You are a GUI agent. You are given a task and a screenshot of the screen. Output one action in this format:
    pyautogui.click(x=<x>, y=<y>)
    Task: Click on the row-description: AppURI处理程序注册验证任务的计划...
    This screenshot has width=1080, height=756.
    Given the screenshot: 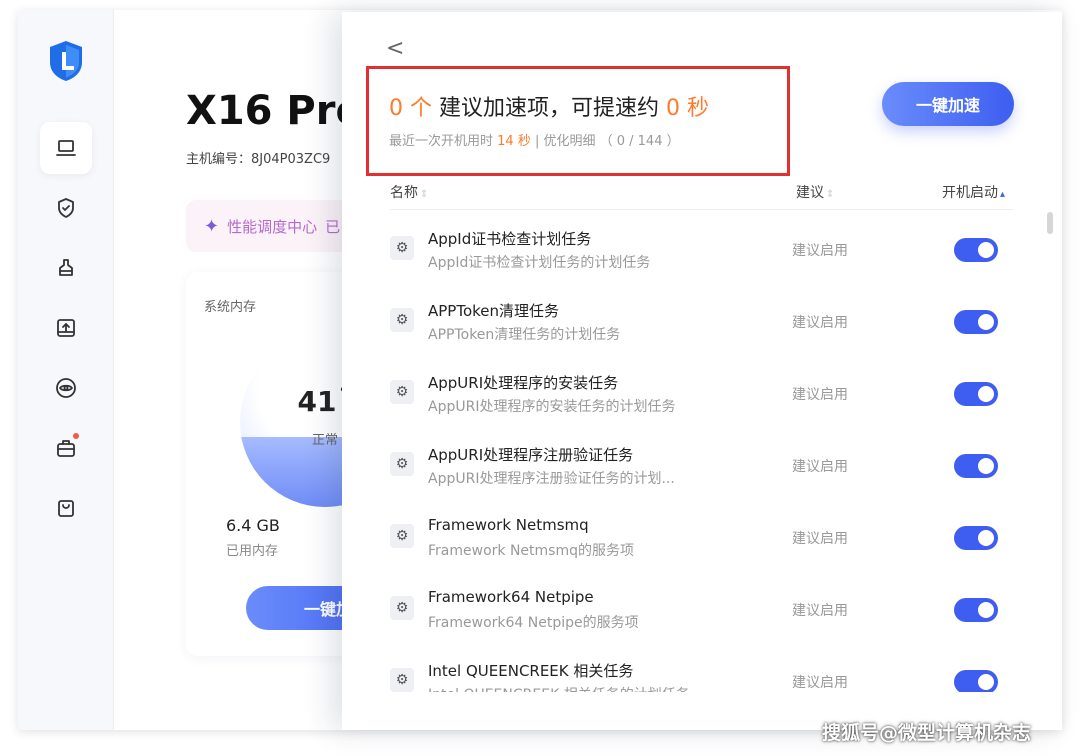 What is the action you would take?
    pyautogui.click(x=551, y=479)
    